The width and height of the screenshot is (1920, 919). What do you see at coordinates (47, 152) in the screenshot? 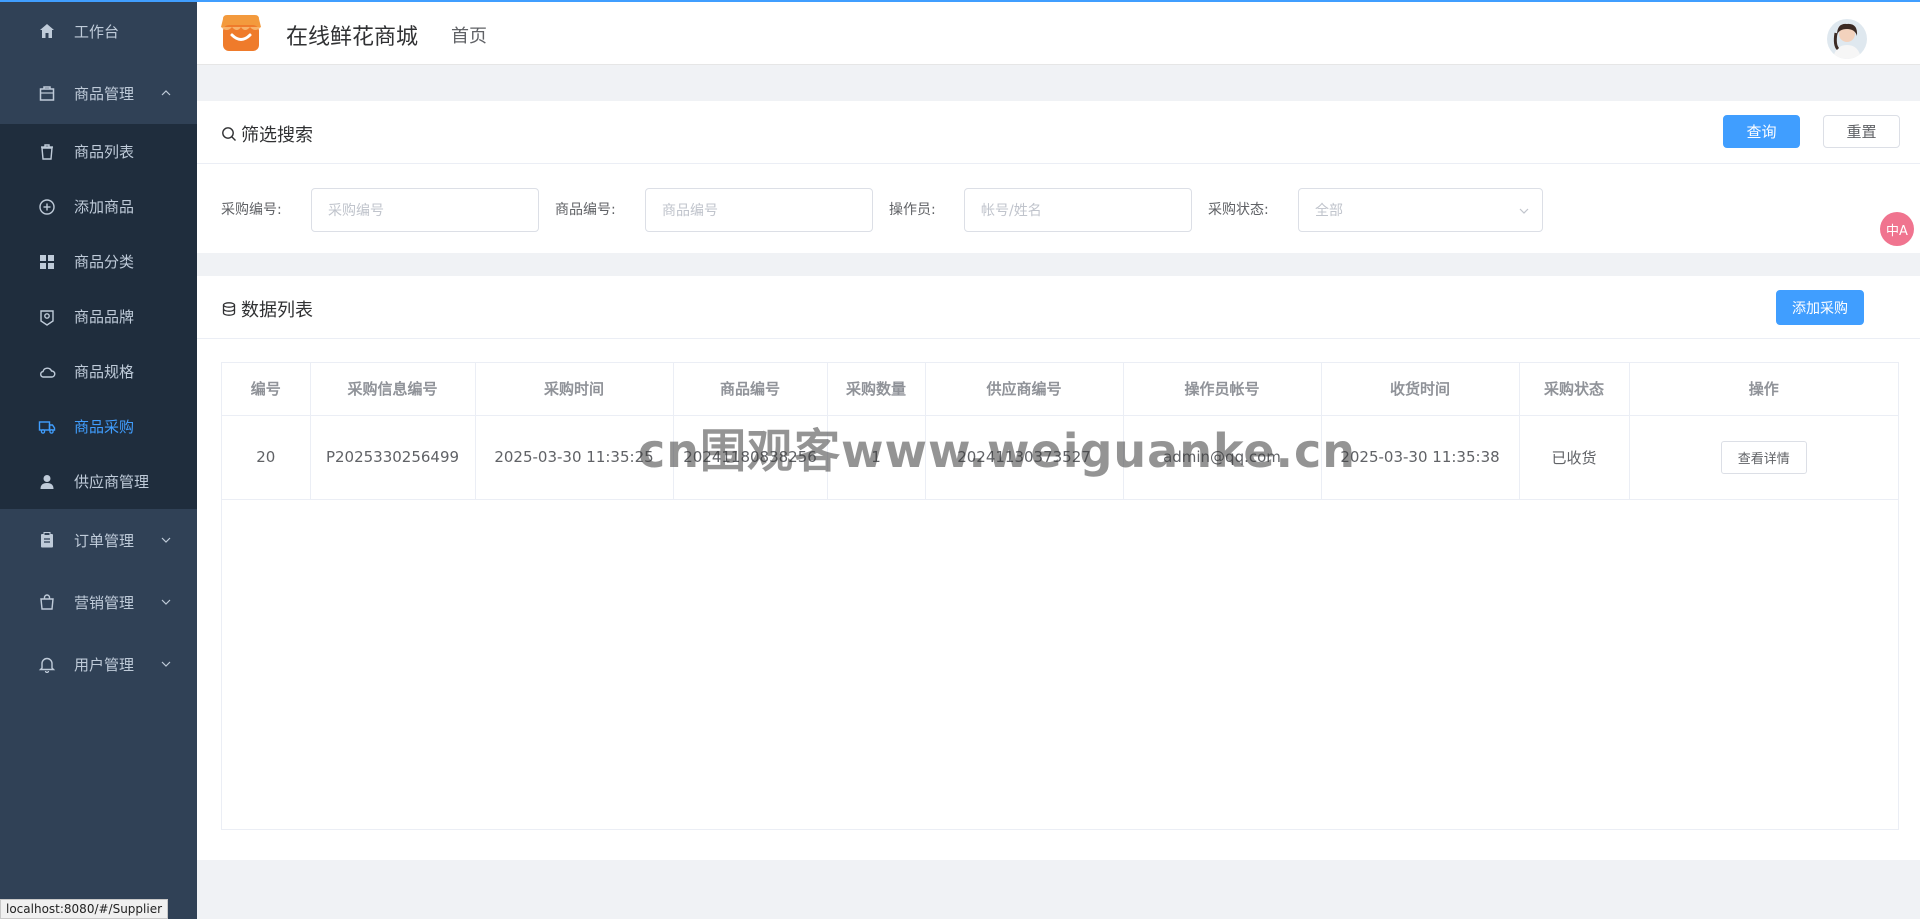
I see `trash-icon` at bounding box center [47, 152].